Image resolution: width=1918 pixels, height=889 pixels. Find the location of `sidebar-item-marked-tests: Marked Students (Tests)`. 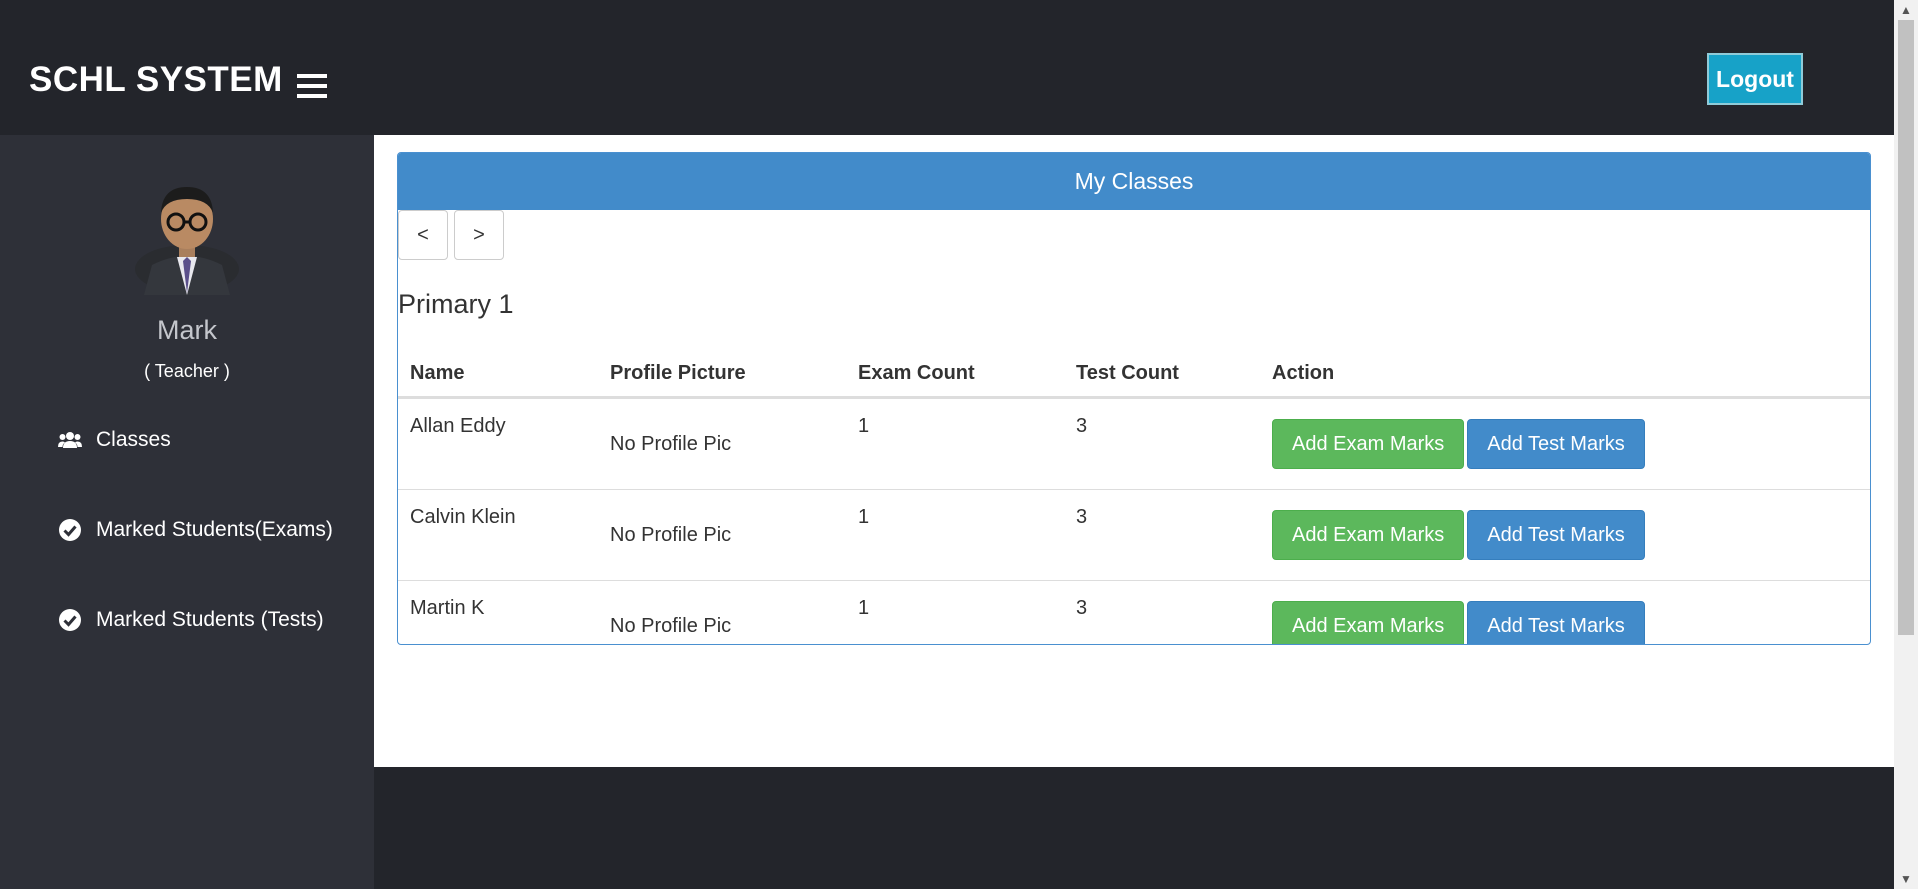

sidebar-item-marked-tests: Marked Students (Tests) is located at coordinates (191, 620).